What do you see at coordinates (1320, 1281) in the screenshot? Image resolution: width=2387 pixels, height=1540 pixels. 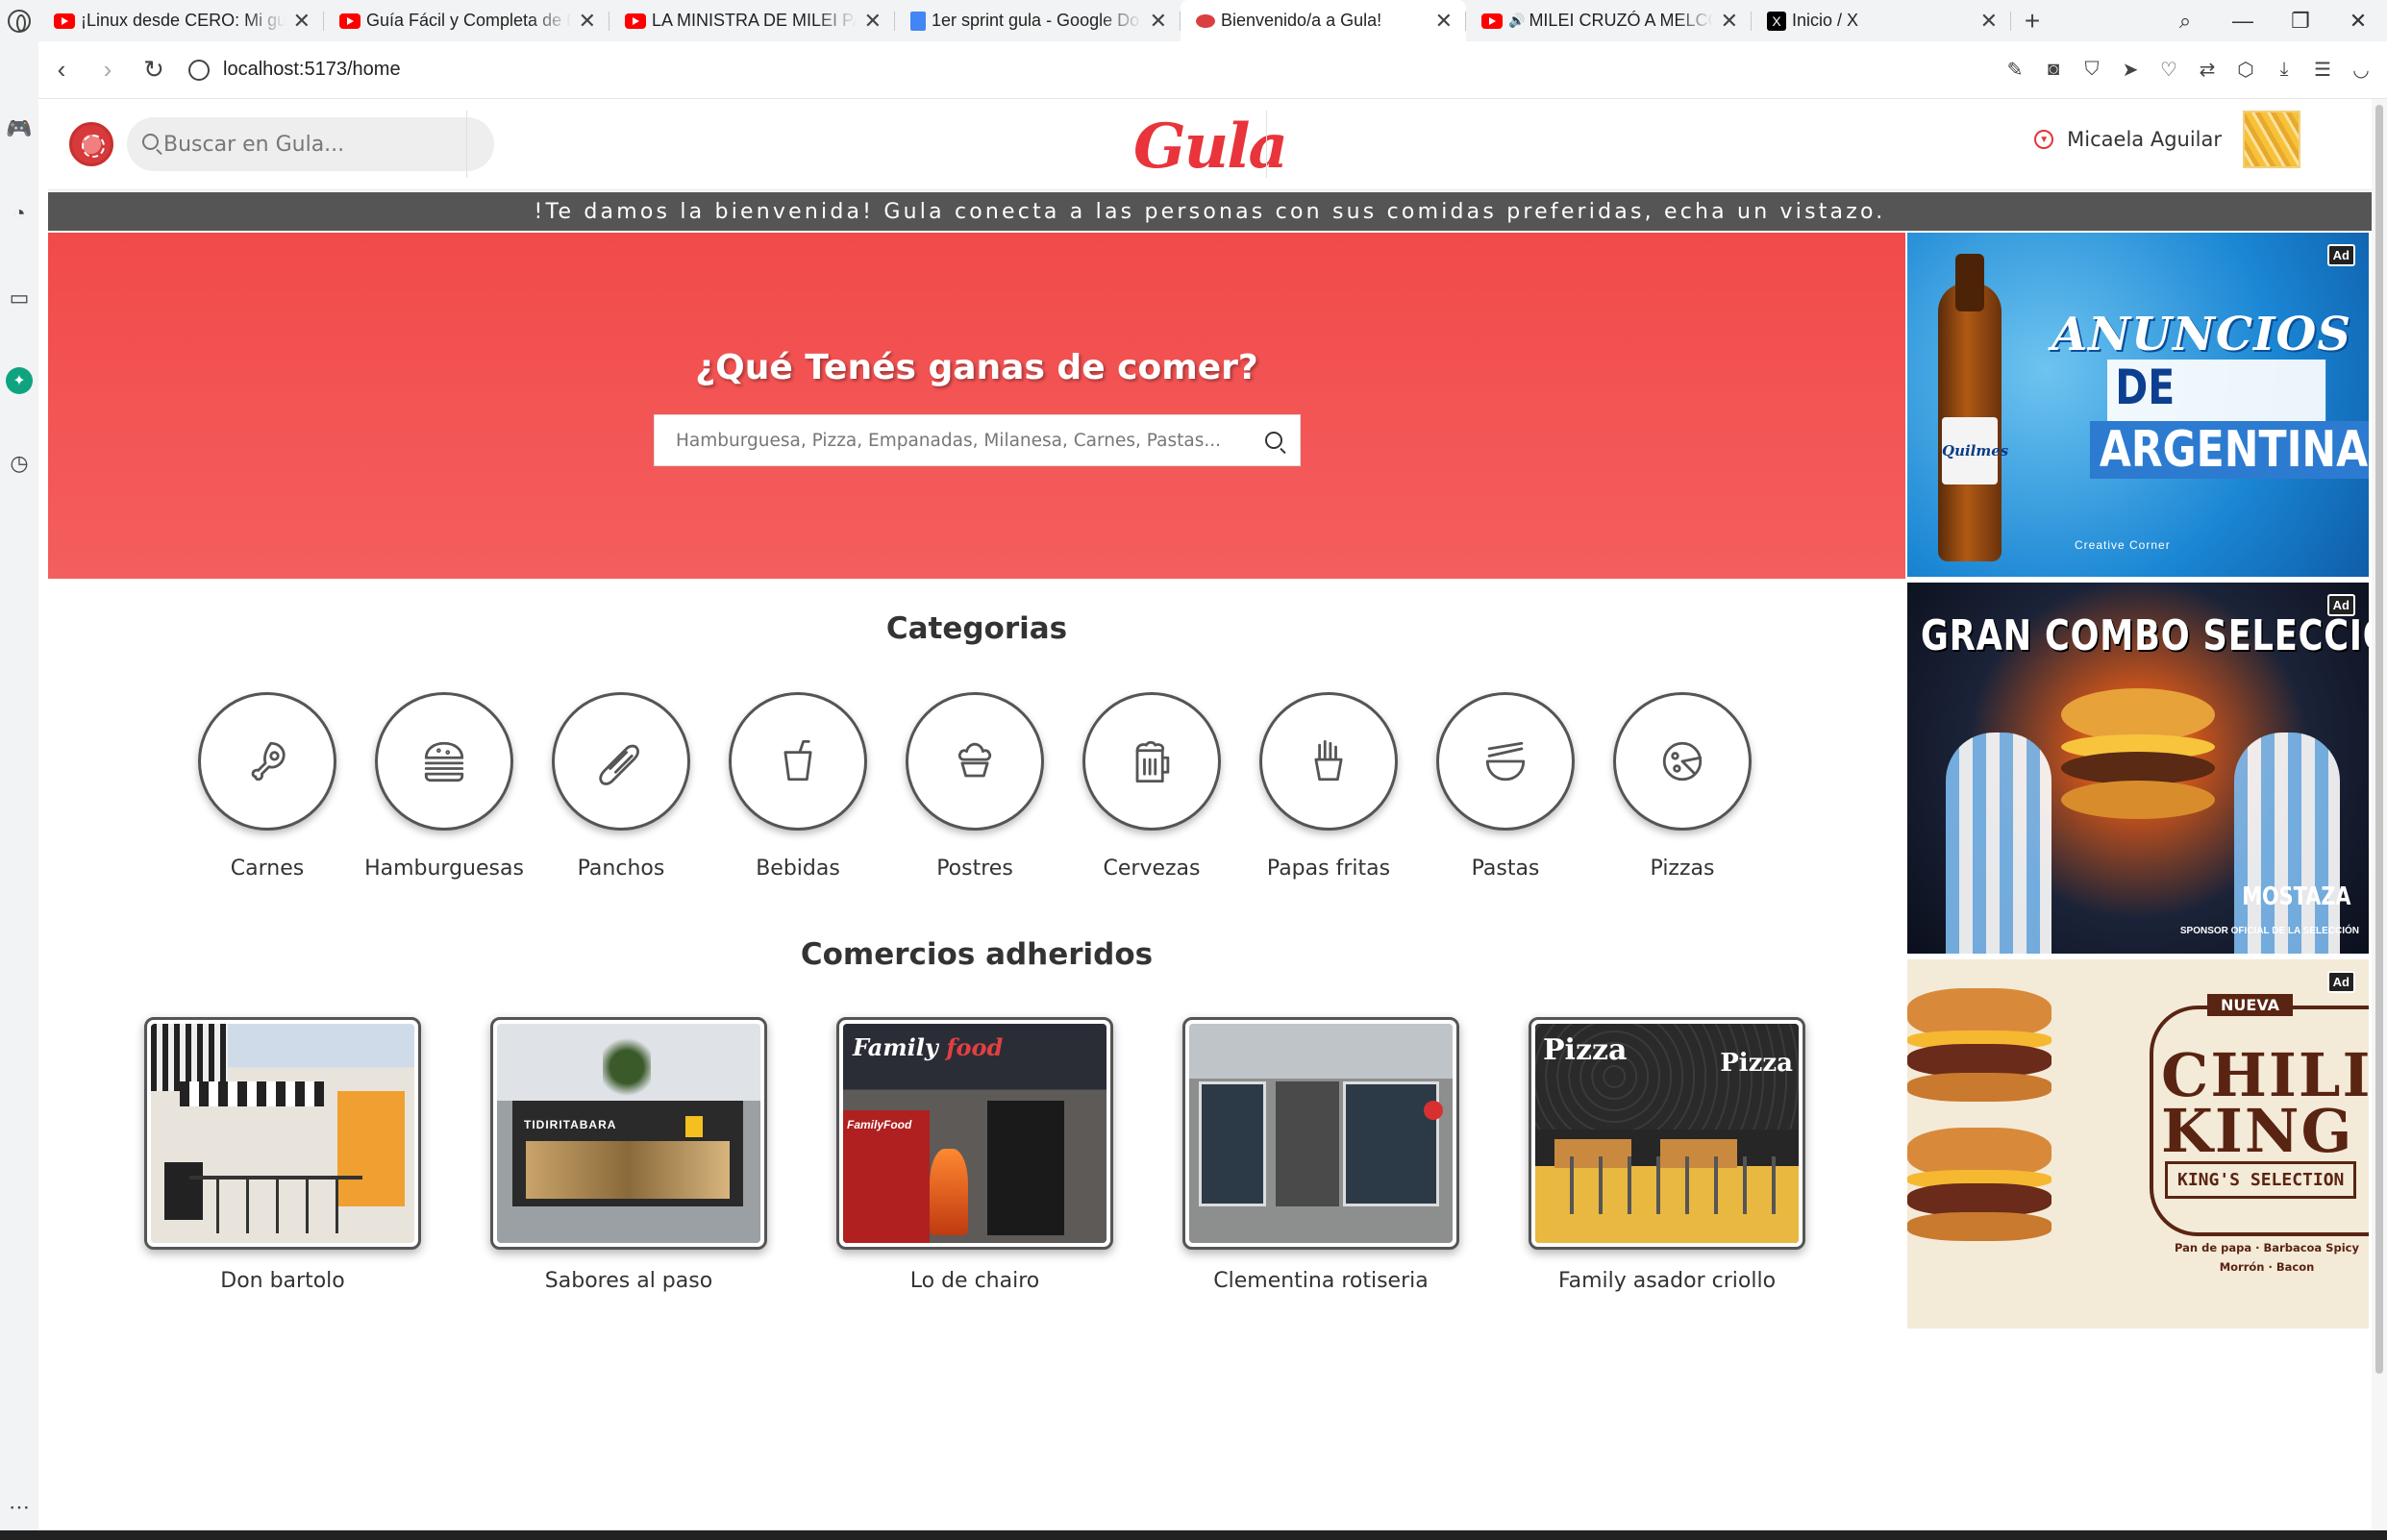 I see `comercio-name: Clementina rotiseria` at bounding box center [1320, 1281].